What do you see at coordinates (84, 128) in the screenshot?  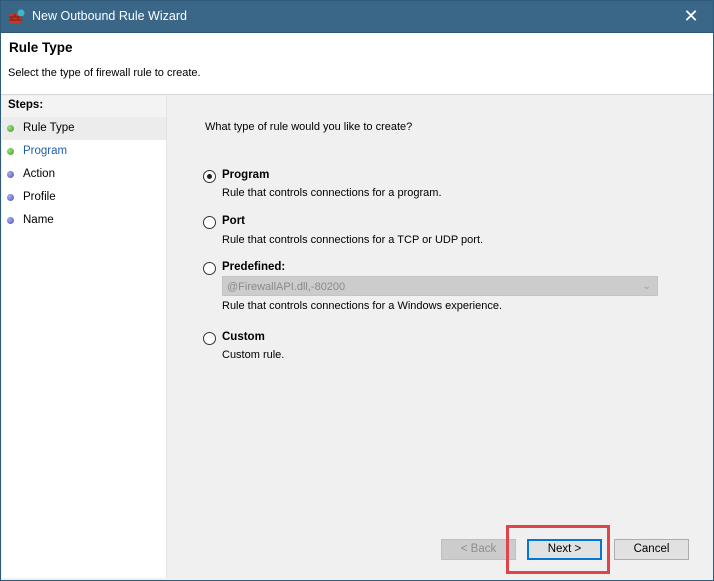 I see `step-rule-type: Rule Type` at bounding box center [84, 128].